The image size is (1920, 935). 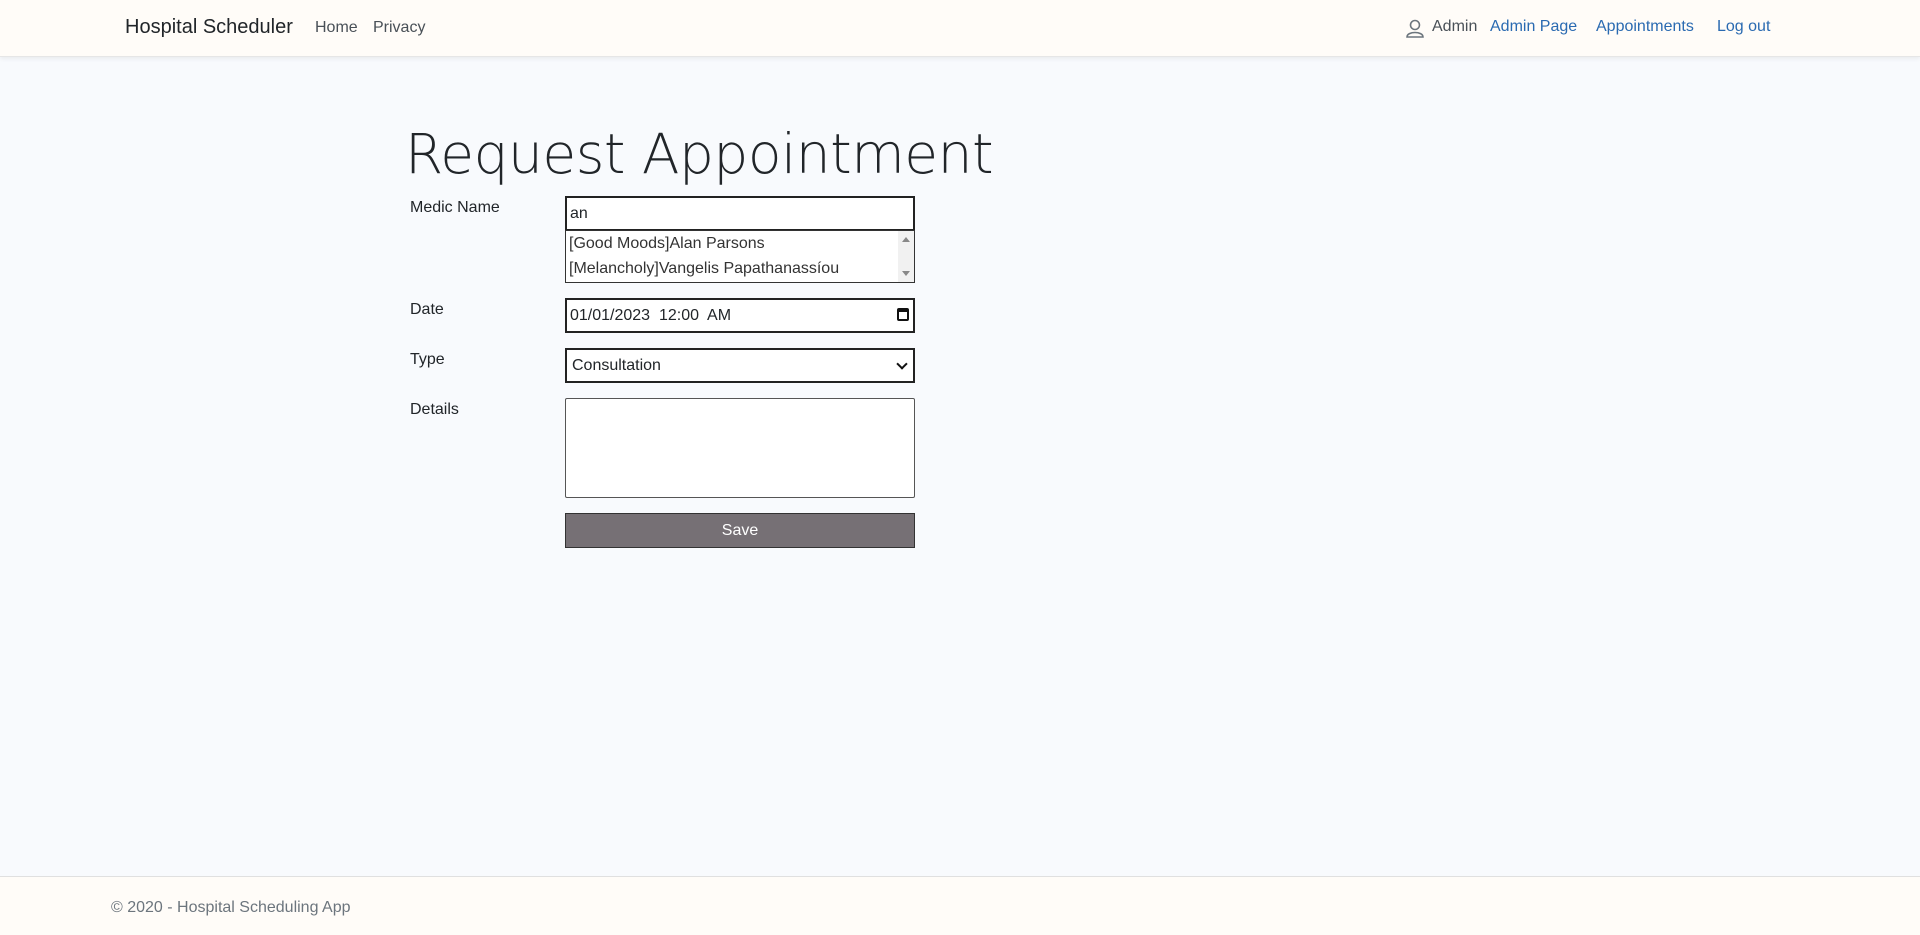 What do you see at coordinates (906, 256) in the screenshot?
I see `suggestions-scrollbar` at bounding box center [906, 256].